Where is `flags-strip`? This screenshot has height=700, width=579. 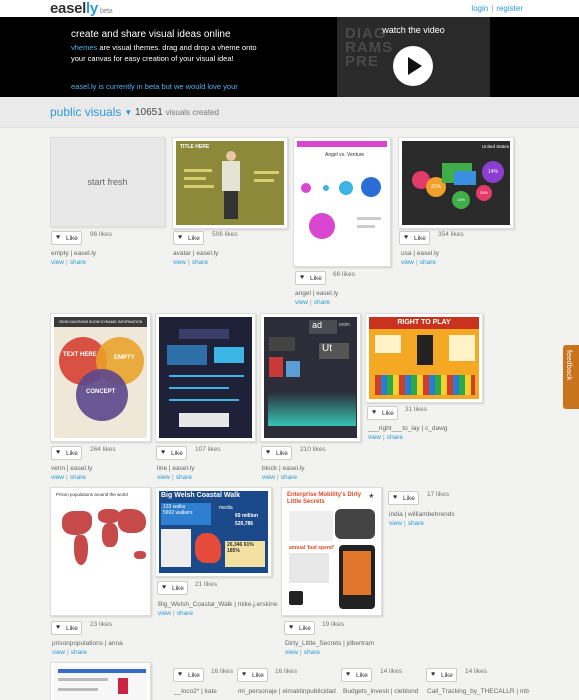
flags-strip is located at coordinates (425, 385).